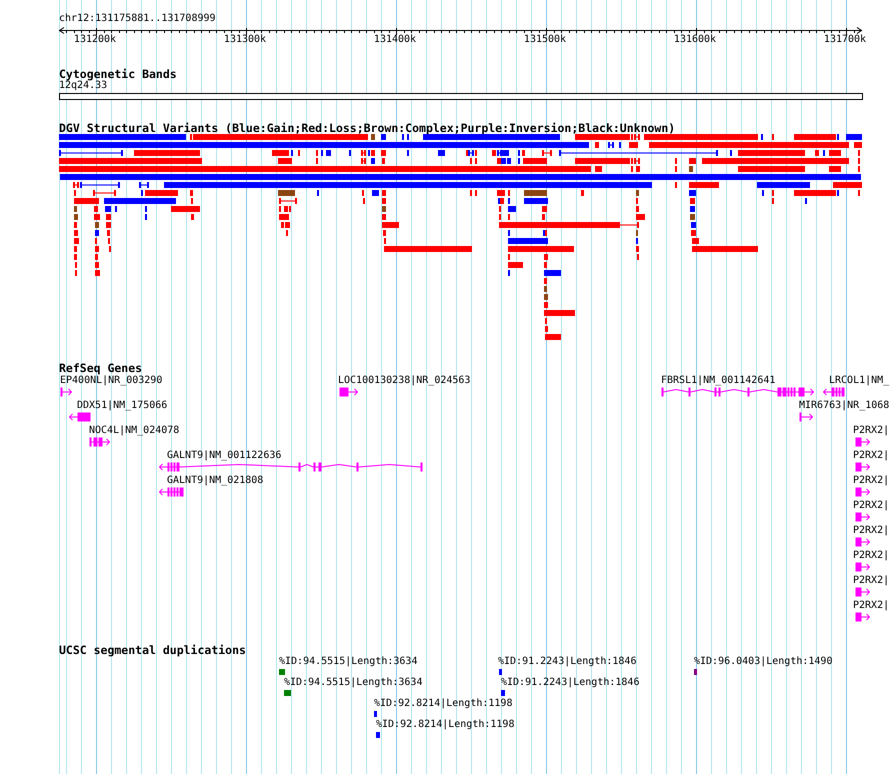 The image size is (890, 774). What do you see at coordinates (95, 40) in the screenshot?
I see `tick-label: 131200k` at bounding box center [95, 40].